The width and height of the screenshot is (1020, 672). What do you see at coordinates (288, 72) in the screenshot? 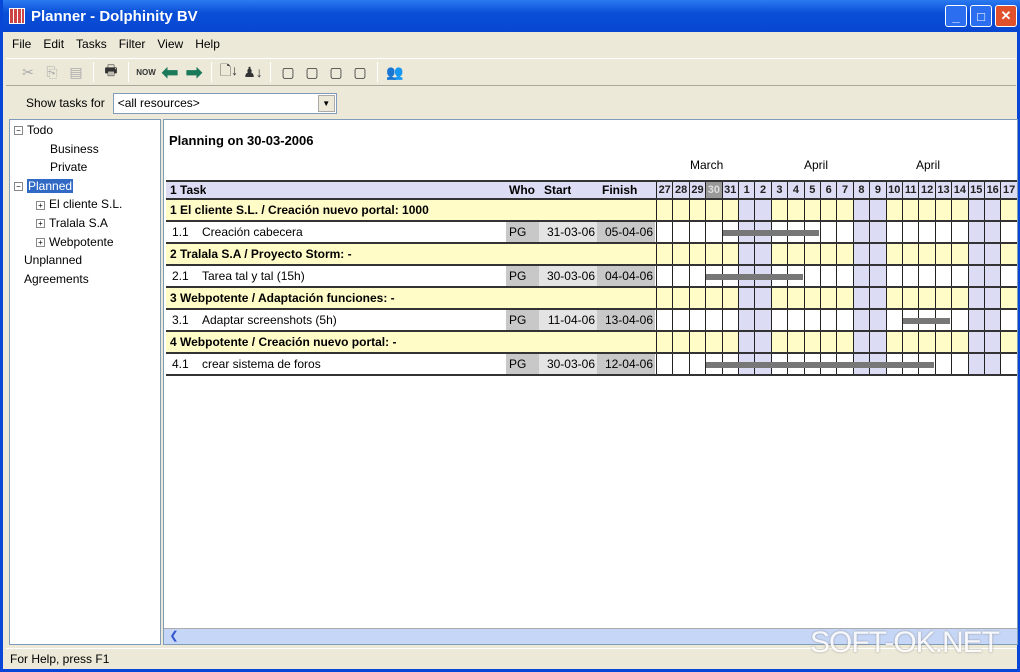
I see `doc-t-icon: ▢` at bounding box center [288, 72].